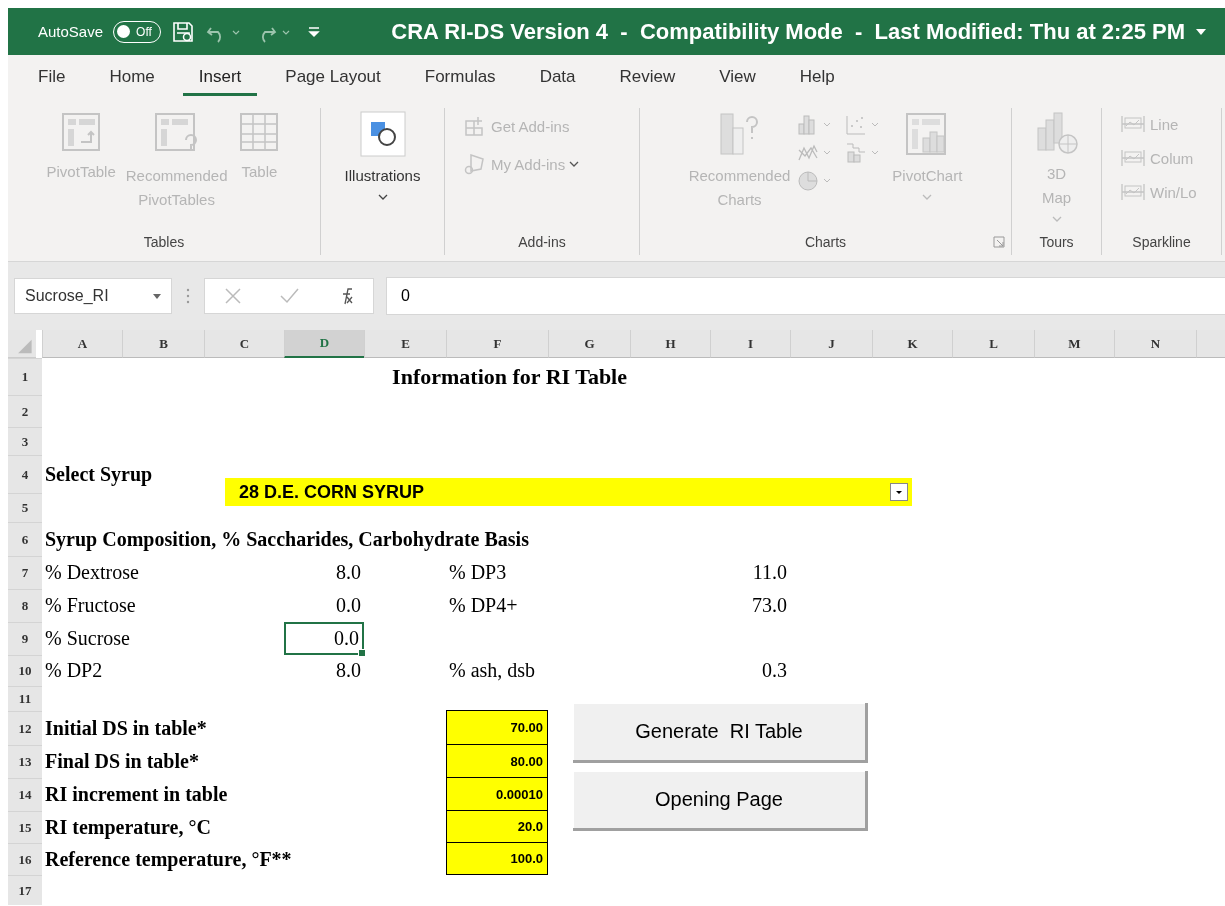 The image size is (1225, 906). What do you see at coordinates (825, 242) in the screenshot?
I see `group-label: Charts` at bounding box center [825, 242].